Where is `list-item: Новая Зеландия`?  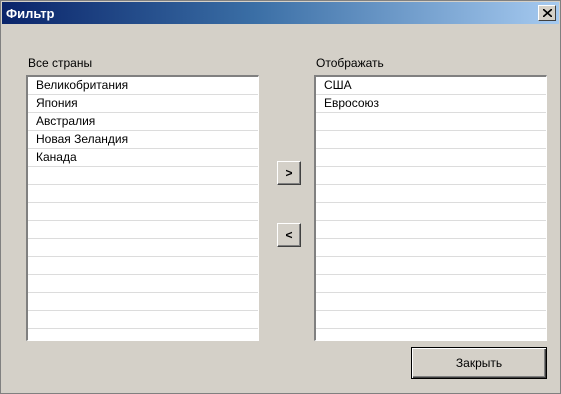 list-item: Новая Зеландия is located at coordinates (143, 140).